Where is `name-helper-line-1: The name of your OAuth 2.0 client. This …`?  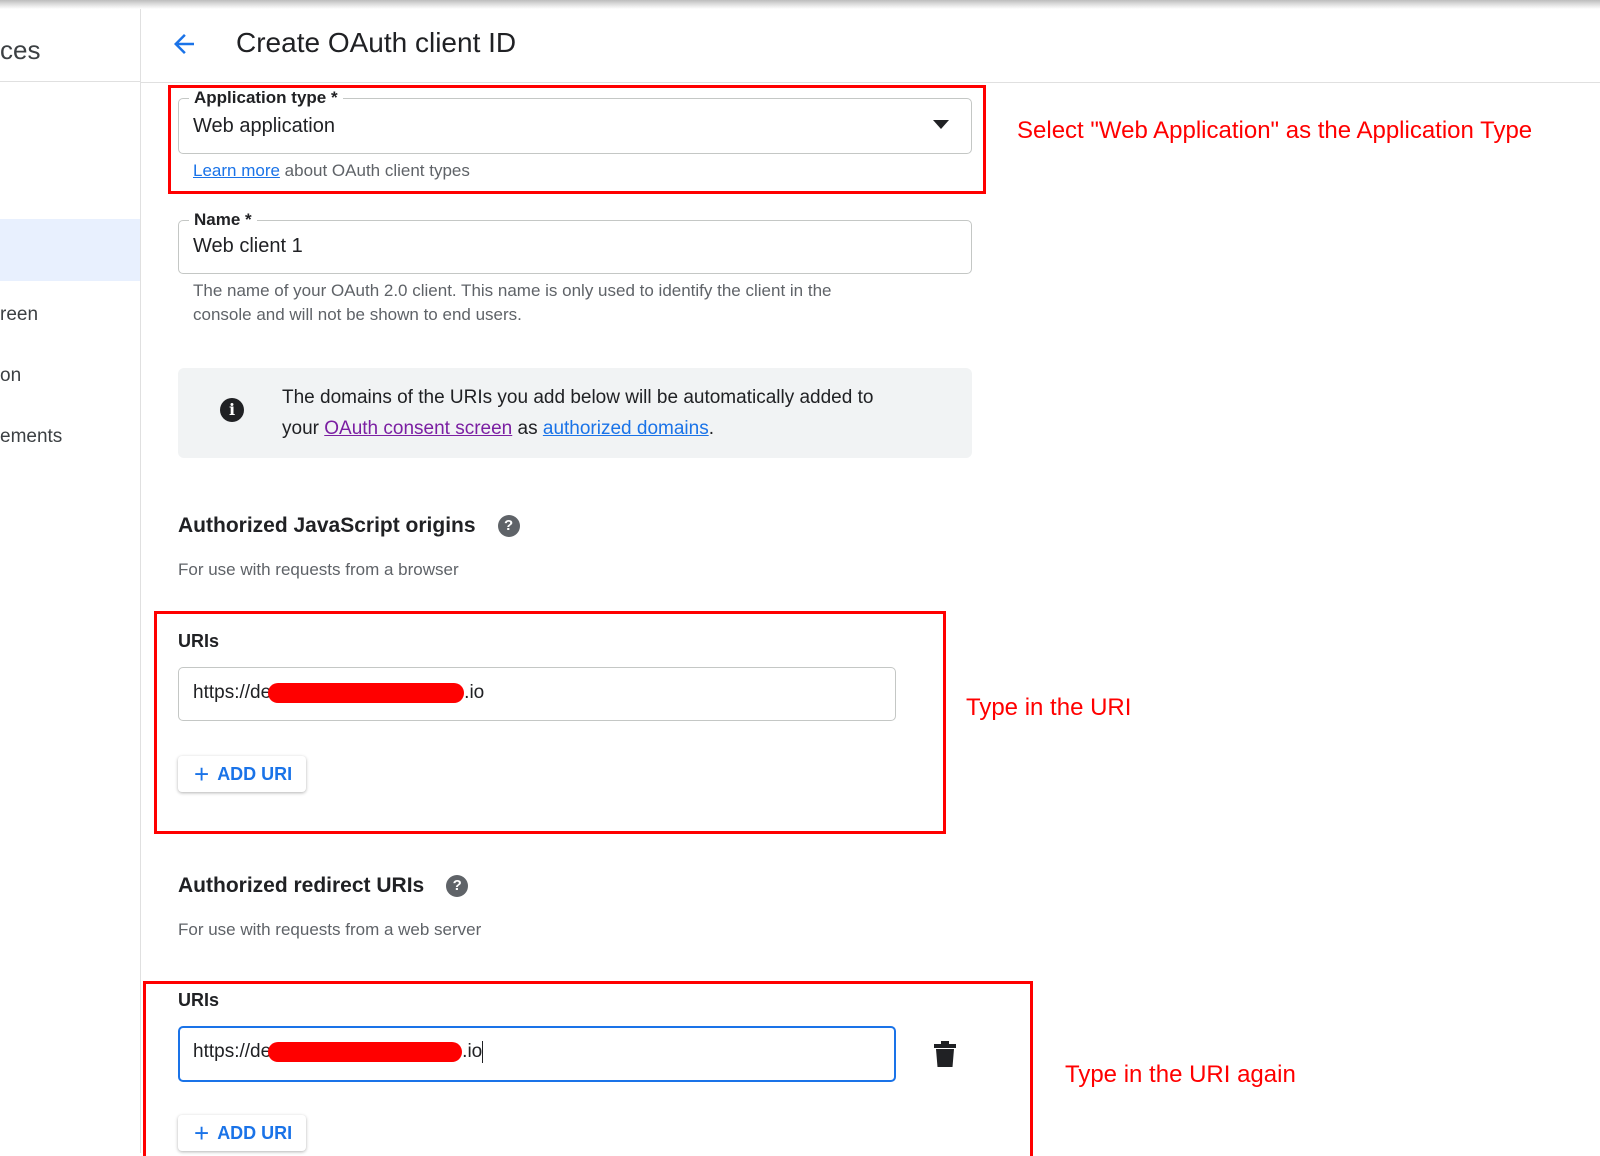 name-helper-line-1: The name of your OAuth 2.0 client. This … is located at coordinates (512, 290).